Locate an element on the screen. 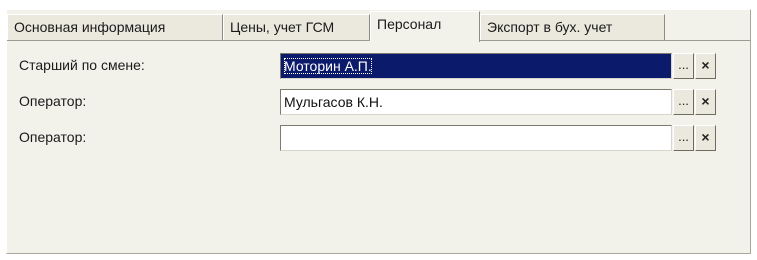 This screenshot has width=757, height=260. senior-on-shift-label: Старший по смене: is located at coordinates (82, 65).